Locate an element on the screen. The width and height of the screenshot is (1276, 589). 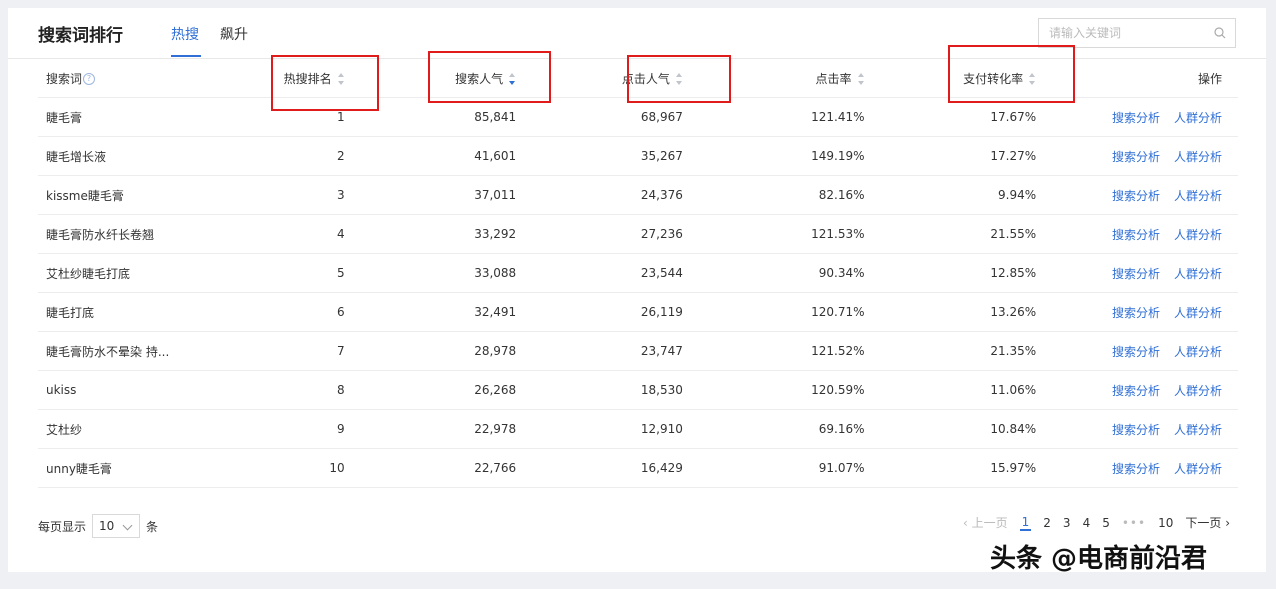
rank-cell: 4 is located at coordinates (286, 234).